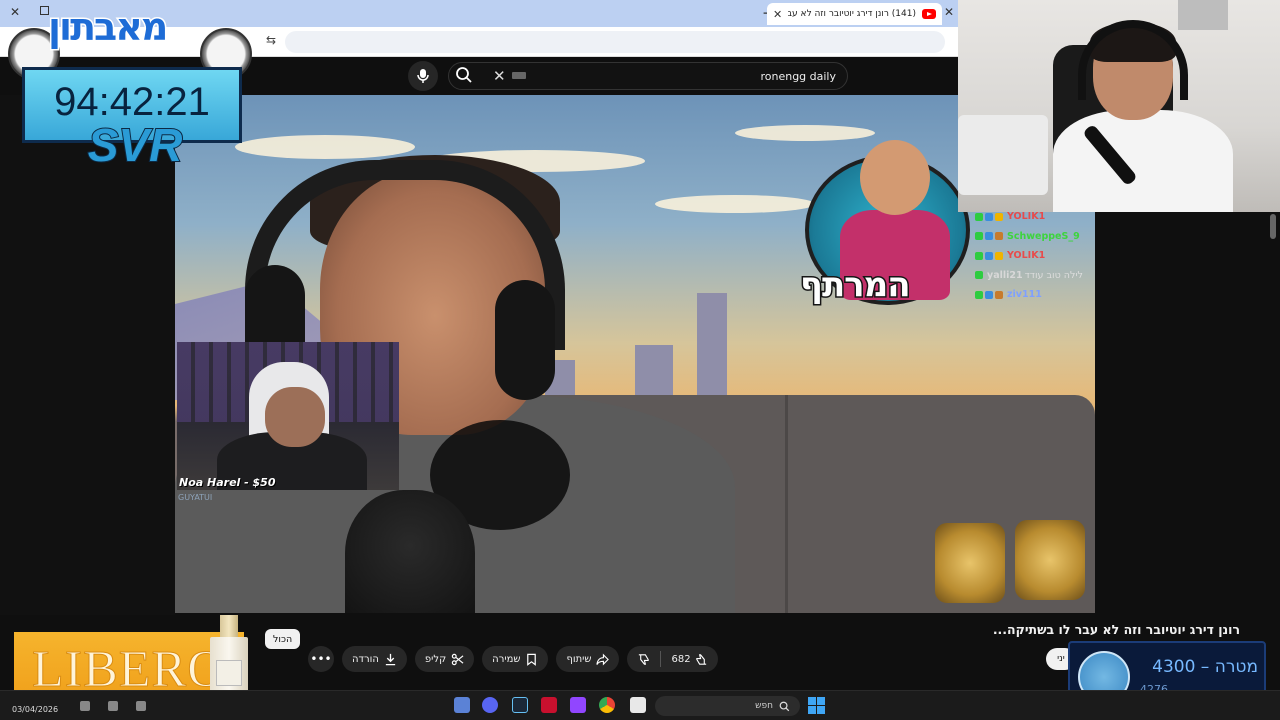  What do you see at coordinates (1202, 667) in the screenshot?
I see `goal-dash: –` at bounding box center [1202, 667].